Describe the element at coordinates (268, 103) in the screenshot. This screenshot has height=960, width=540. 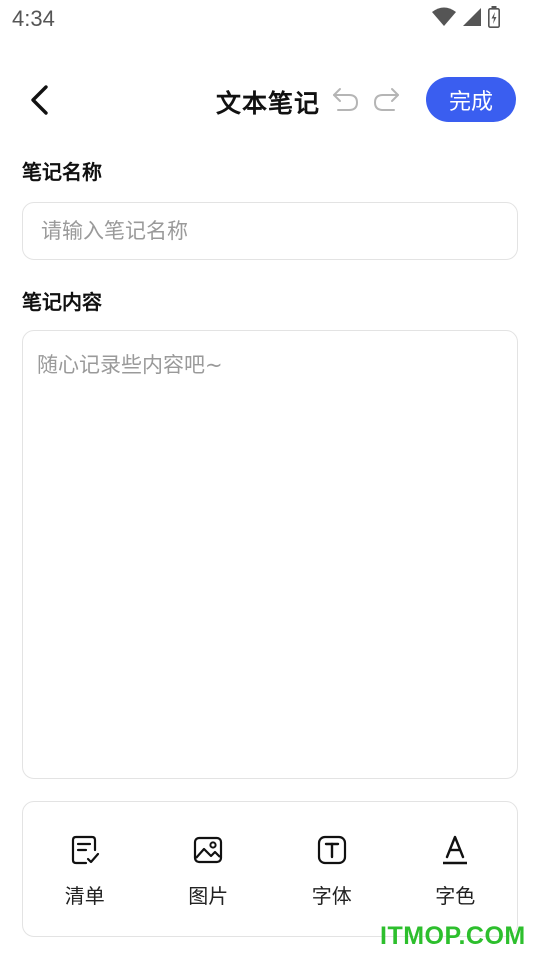
I see `page-title: 文本笔记` at that location.